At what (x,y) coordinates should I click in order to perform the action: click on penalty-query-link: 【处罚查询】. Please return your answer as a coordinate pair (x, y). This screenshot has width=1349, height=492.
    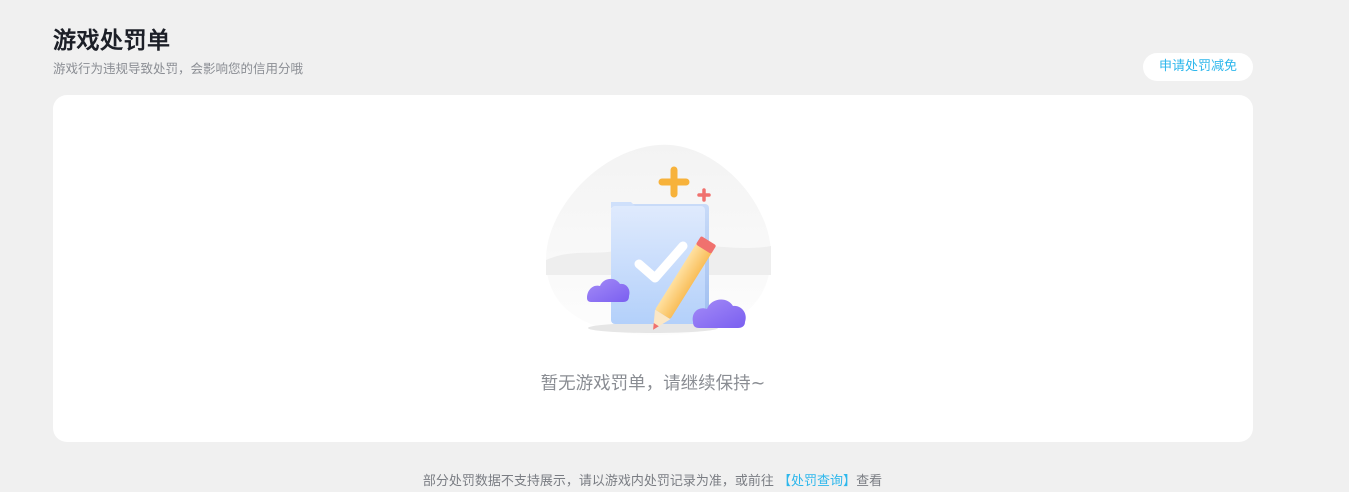
    Looking at the image, I should click on (817, 481).